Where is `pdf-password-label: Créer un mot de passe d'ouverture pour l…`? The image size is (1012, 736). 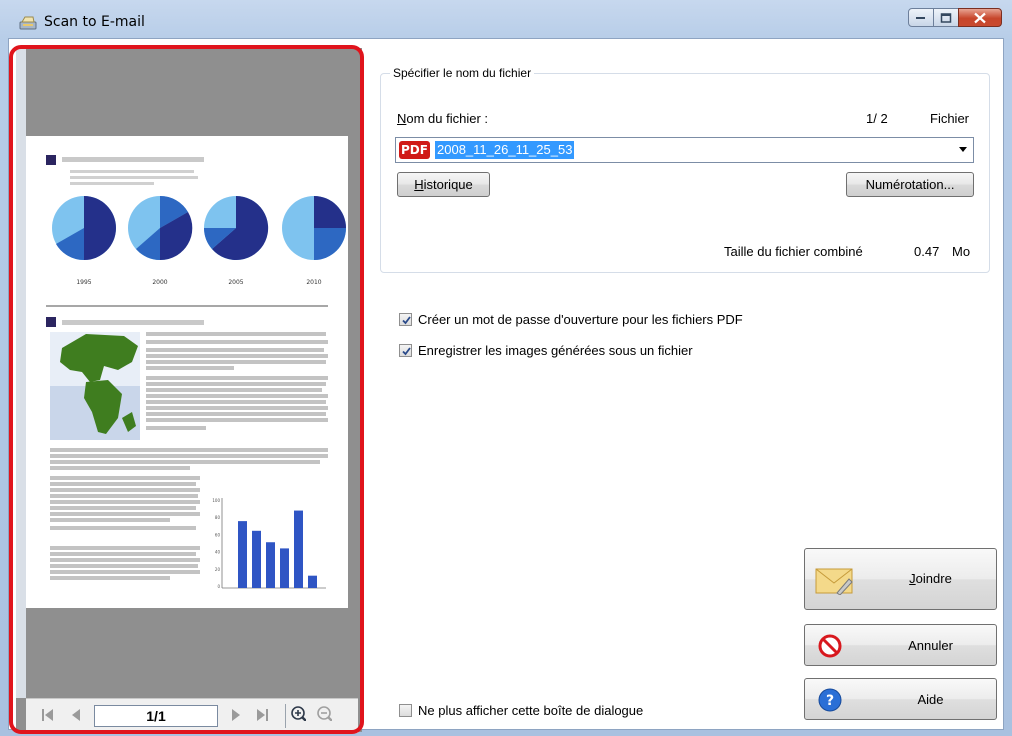
pdf-password-label: Créer un mot de passe d'ouverture pour l… is located at coordinates (580, 319).